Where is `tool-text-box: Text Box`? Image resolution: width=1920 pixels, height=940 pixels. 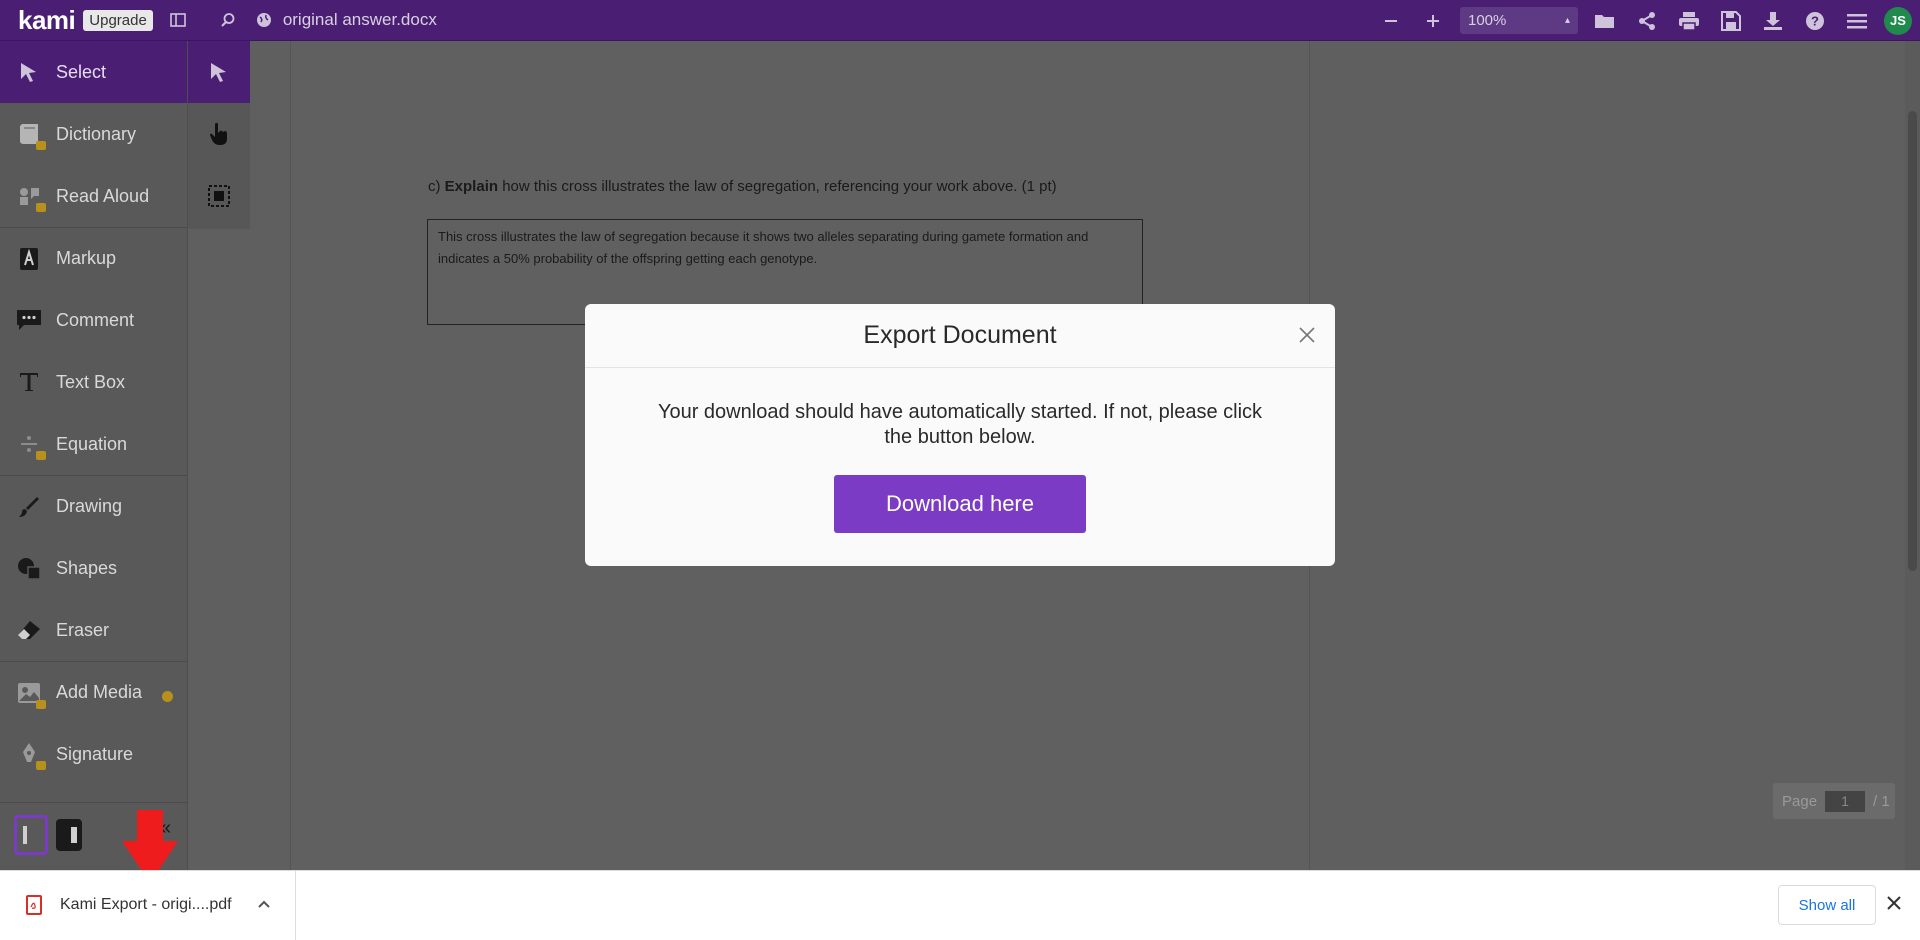 tool-text-box: Text Box is located at coordinates (93, 382).